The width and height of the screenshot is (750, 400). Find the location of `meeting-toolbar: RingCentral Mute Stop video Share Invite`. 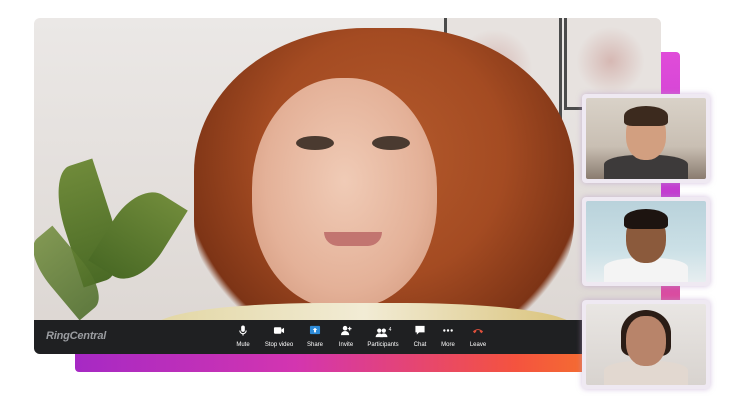

meeting-toolbar: RingCentral Mute Stop video Share Invite is located at coordinates (347, 337).